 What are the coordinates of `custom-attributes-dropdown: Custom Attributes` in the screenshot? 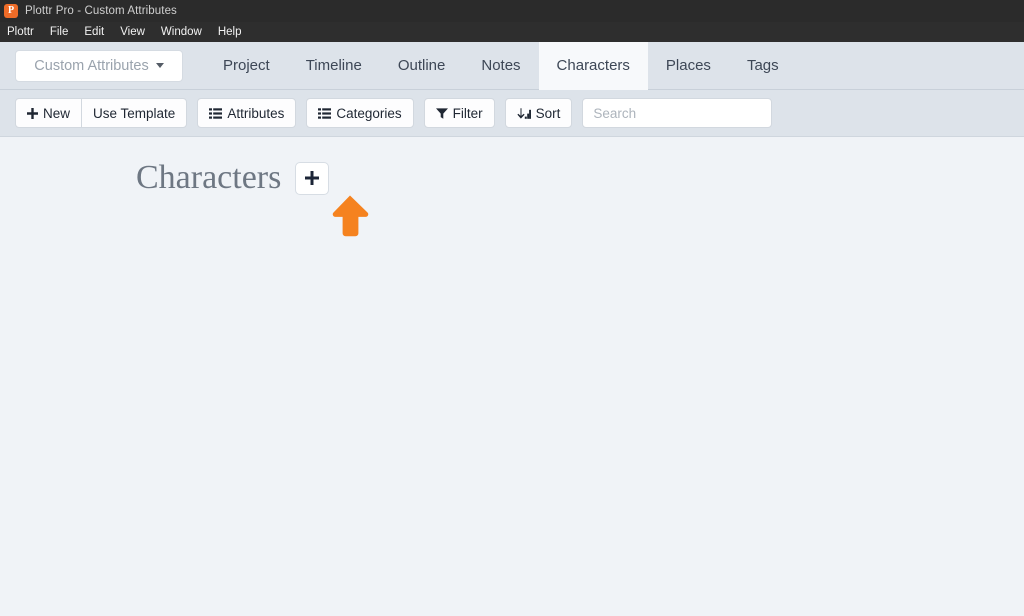 It's located at (99, 65).